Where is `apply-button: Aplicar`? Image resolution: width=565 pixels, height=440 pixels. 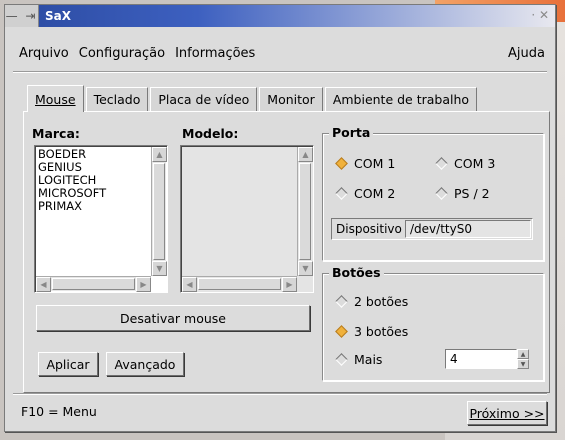
apply-button: Aplicar is located at coordinates (68, 364).